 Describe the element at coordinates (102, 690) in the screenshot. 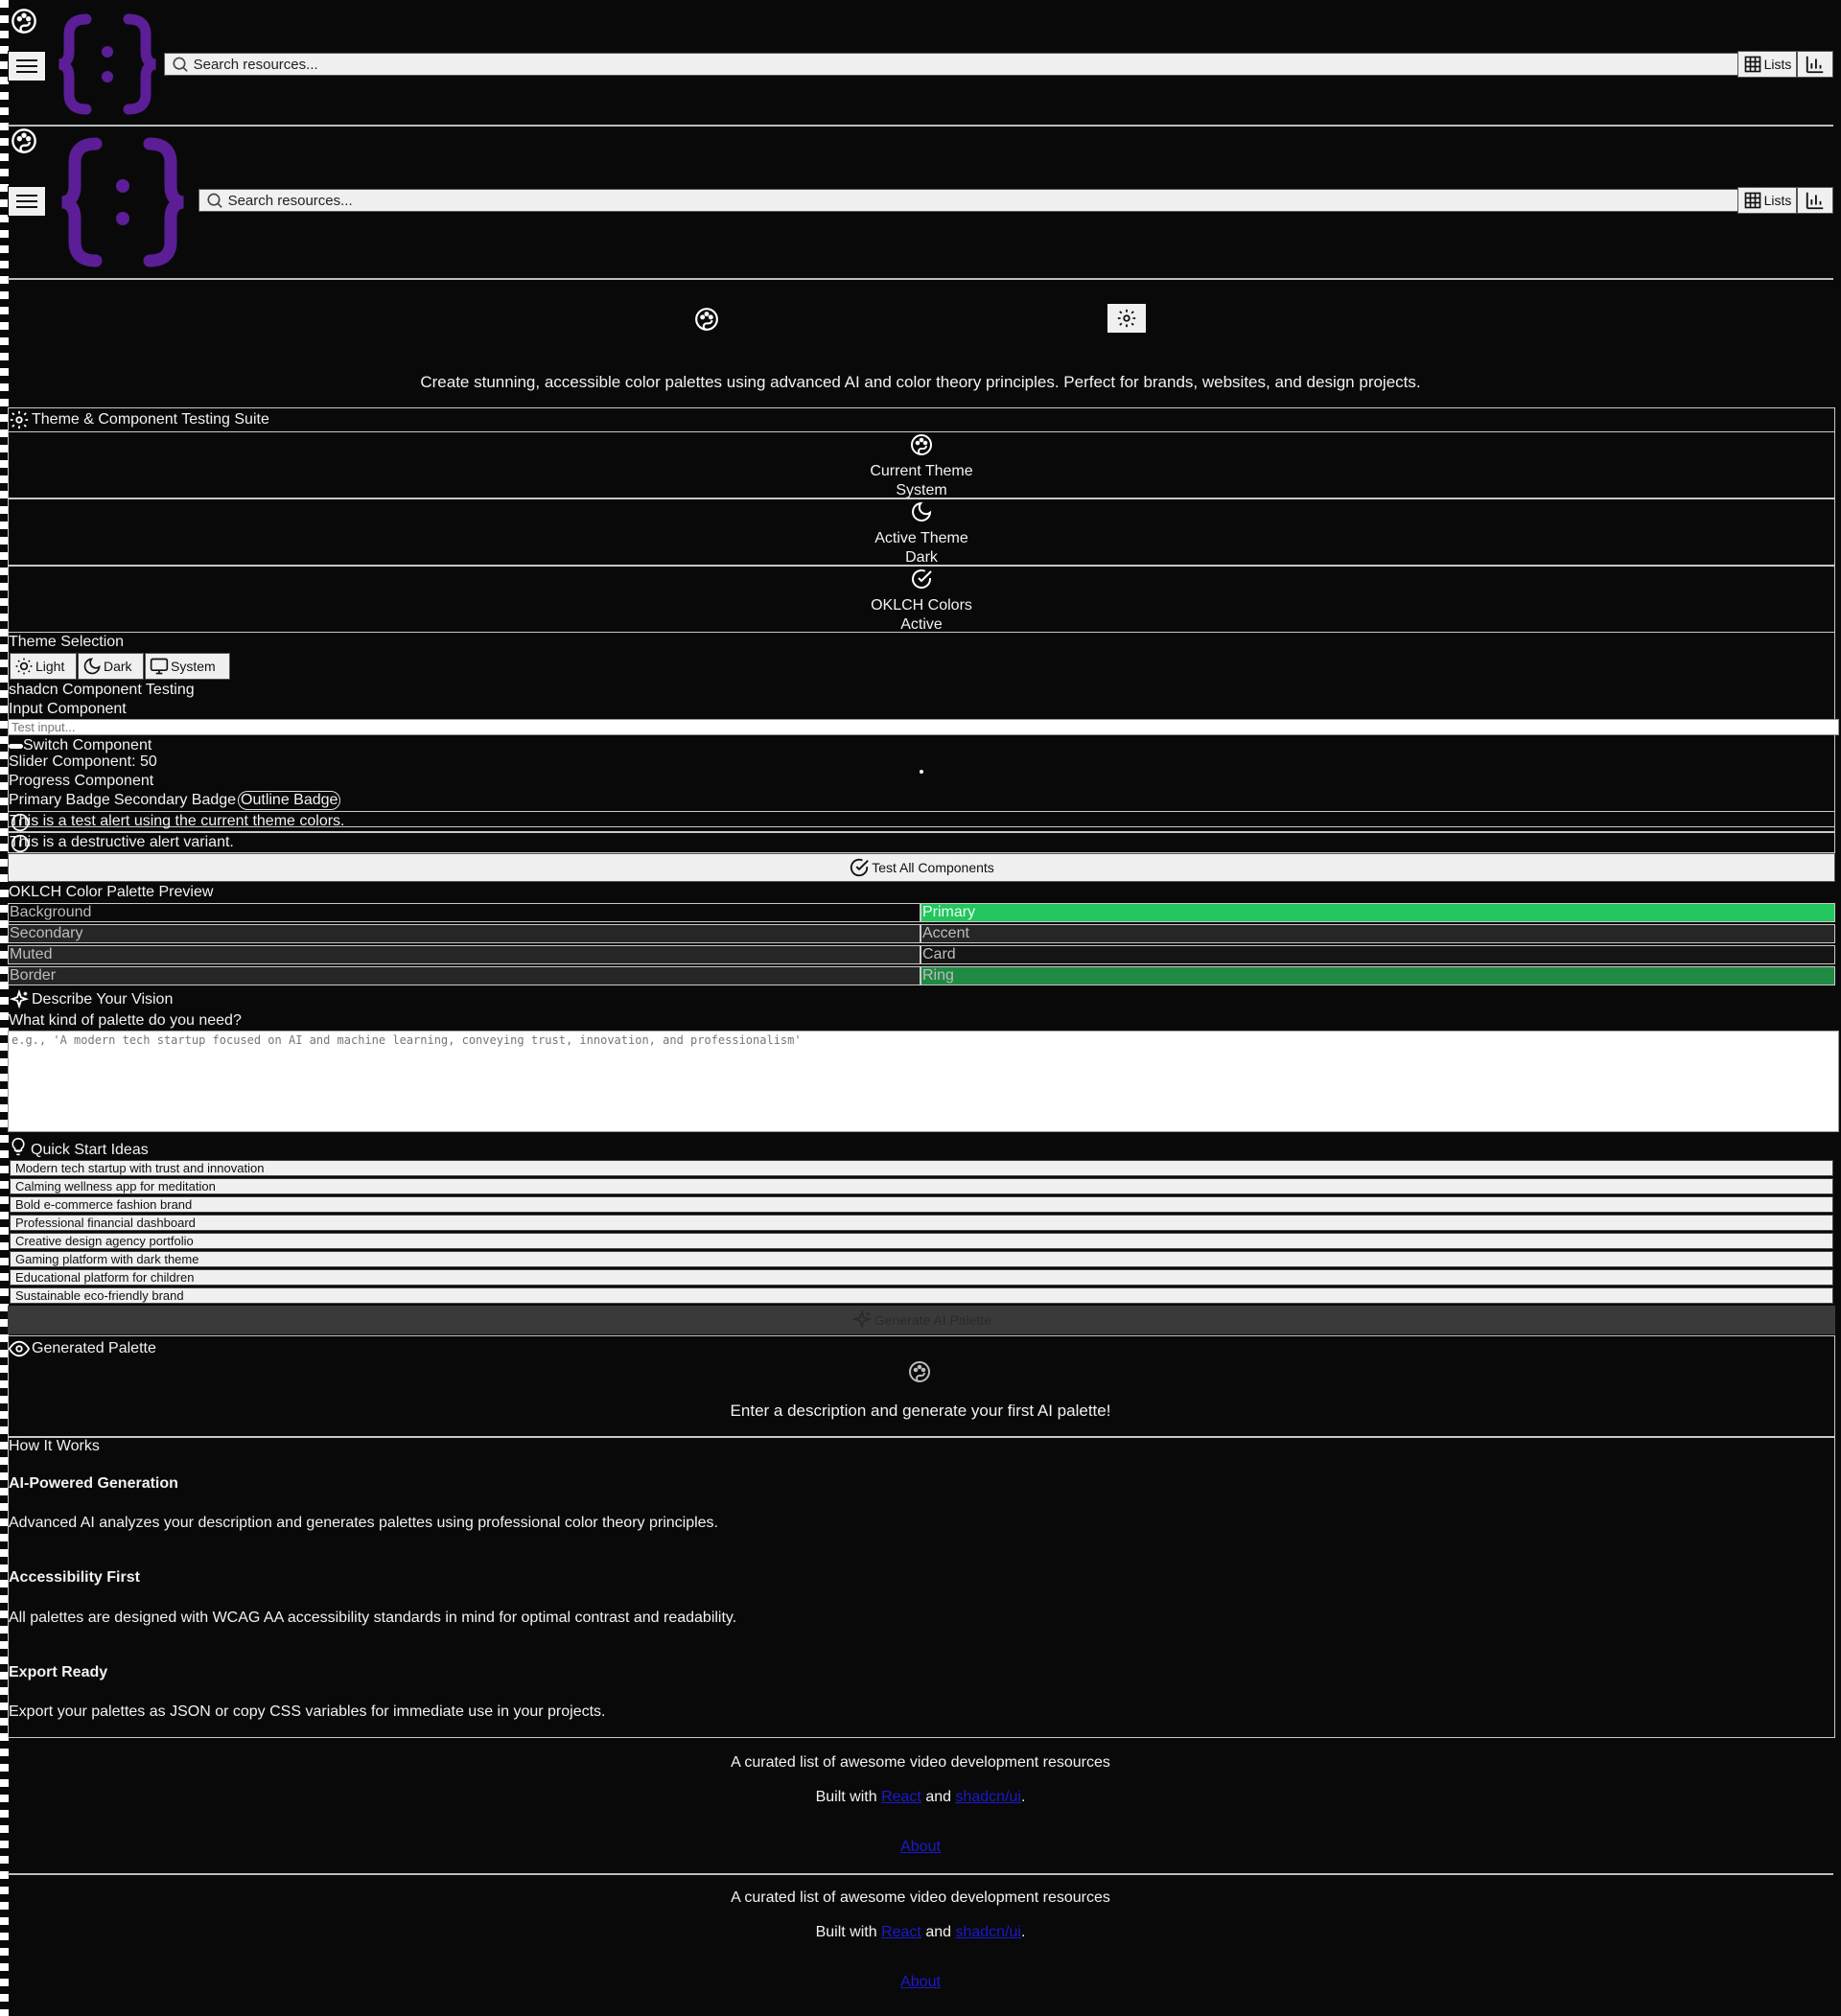

I see `component-testing-label: shadcn Component Testing` at that location.